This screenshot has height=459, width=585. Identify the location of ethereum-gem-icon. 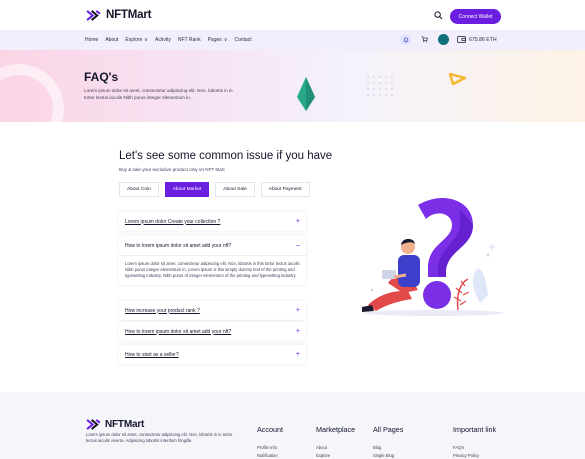
(306, 94).